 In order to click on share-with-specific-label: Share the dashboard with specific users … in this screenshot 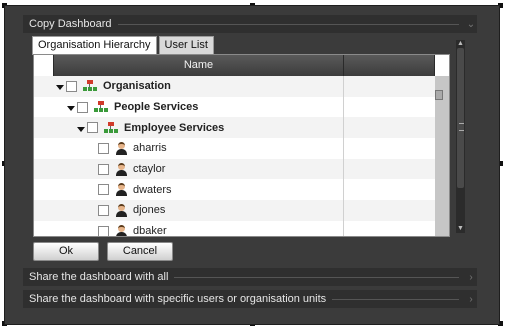, I will do `click(178, 299)`.